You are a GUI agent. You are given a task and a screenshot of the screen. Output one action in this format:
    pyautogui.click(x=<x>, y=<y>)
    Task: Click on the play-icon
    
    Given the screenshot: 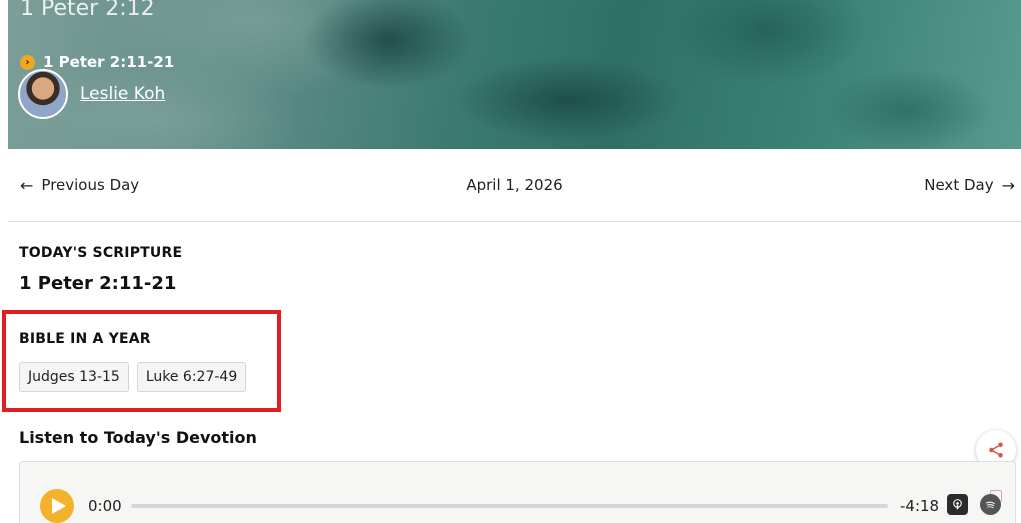 What is the action you would take?
    pyautogui.click(x=58, y=506)
    